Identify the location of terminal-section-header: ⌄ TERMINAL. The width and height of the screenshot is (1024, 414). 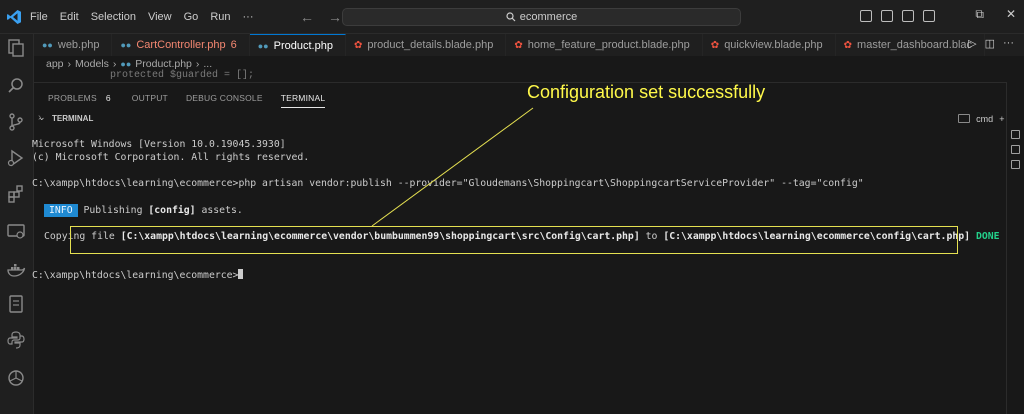
(529, 119).